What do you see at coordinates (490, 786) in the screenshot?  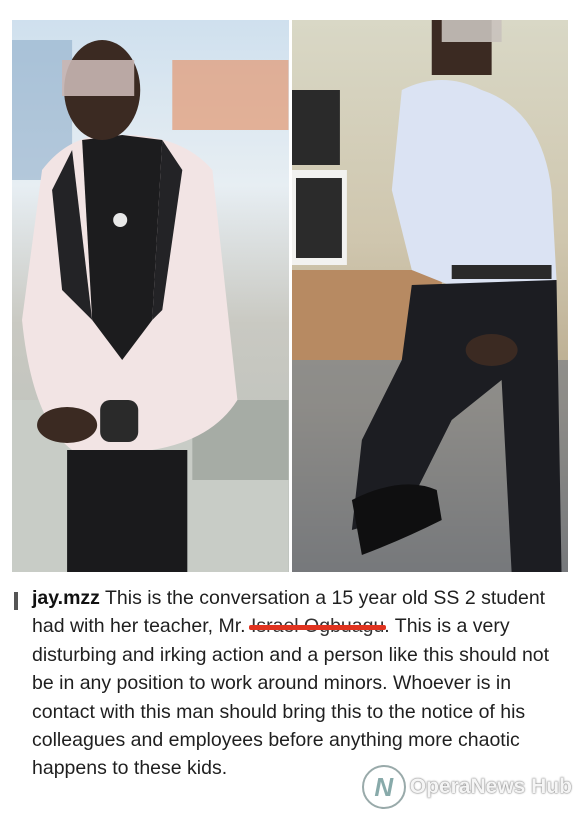 I see `watermark-text: OperaNews Hub` at bounding box center [490, 786].